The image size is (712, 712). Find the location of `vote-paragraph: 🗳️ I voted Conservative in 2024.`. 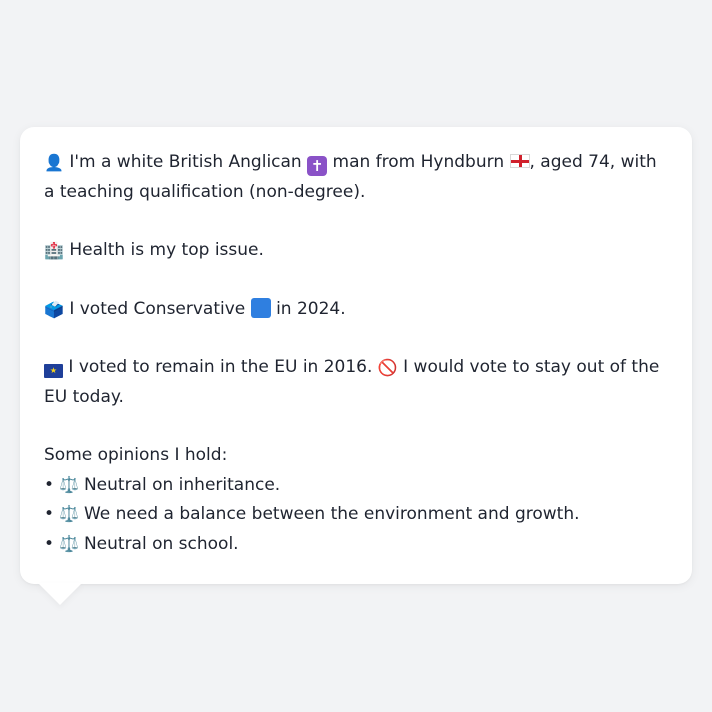

vote-paragraph: 🗳️ I voted Conservative in 2024. is located at coordinates (356, 310).